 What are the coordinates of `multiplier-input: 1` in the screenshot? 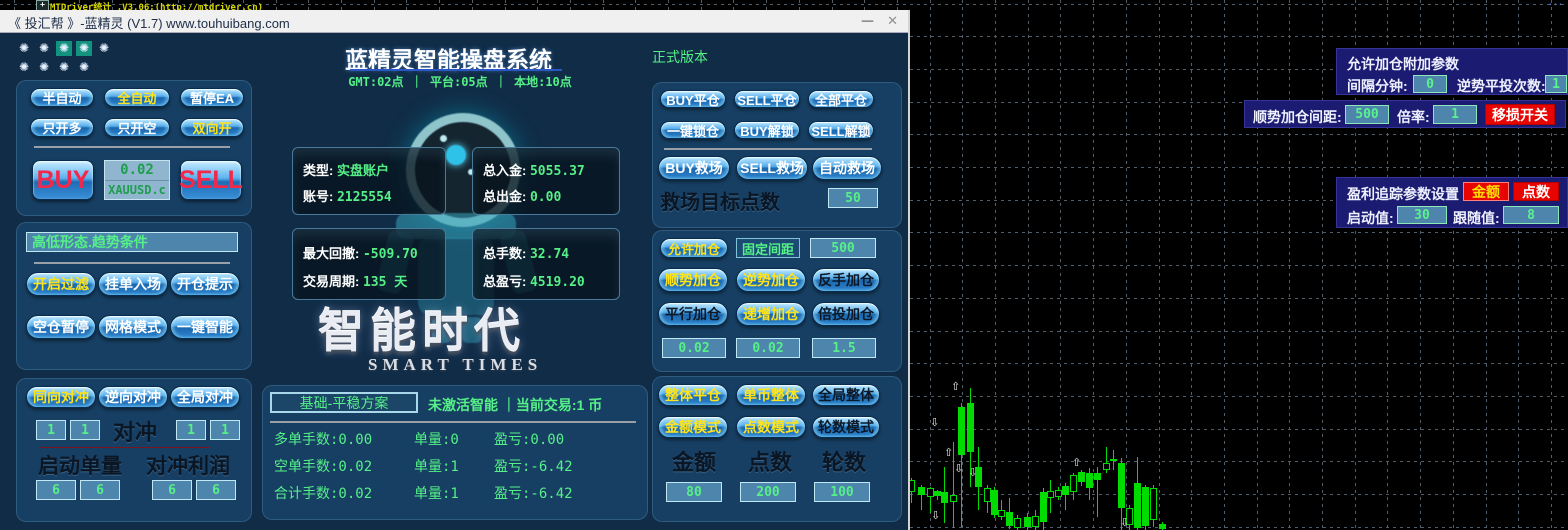 It's located at (1455, 114).